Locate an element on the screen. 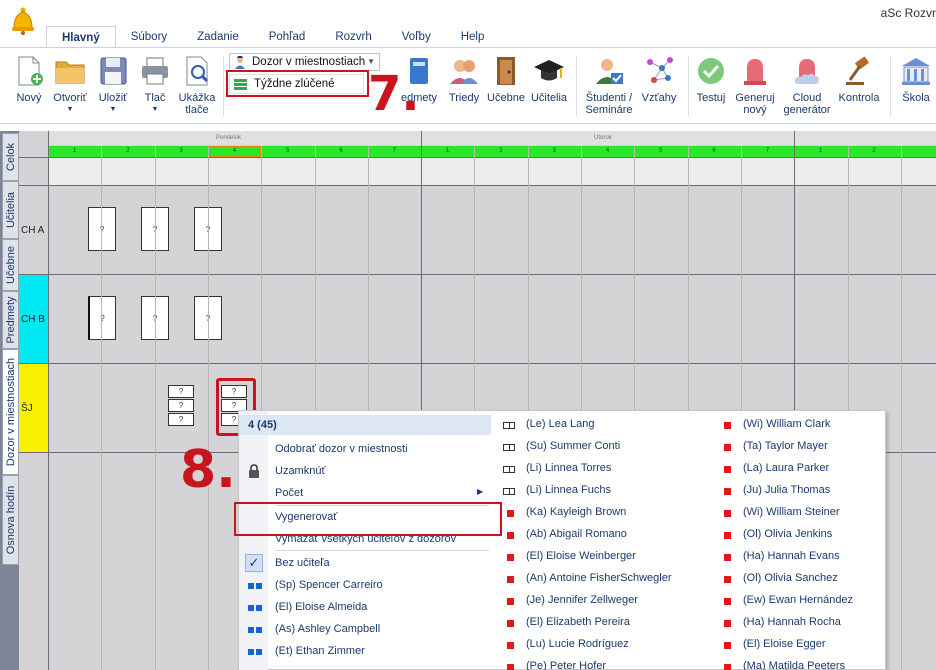 The height and width of the screenshot is (670, 936). side-tab-label: Predmety is located at coordinates (10, 320).